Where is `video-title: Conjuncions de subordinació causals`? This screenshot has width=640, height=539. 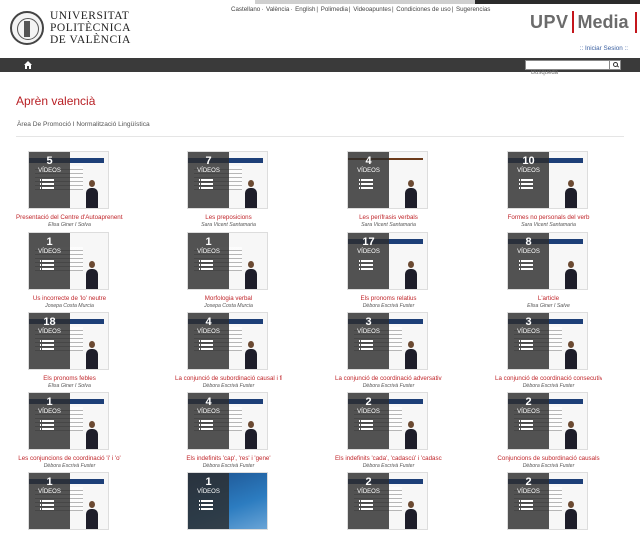 video-title: Conjuncions de subordinació causals is located at coordinates (548, 458).